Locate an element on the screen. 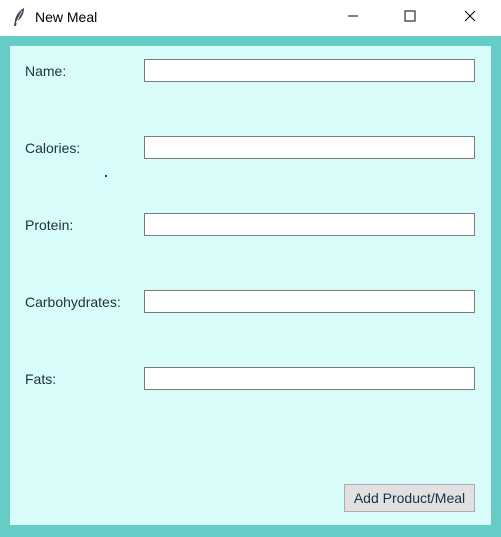  maximize-icon is located at coordinates (410, 18).